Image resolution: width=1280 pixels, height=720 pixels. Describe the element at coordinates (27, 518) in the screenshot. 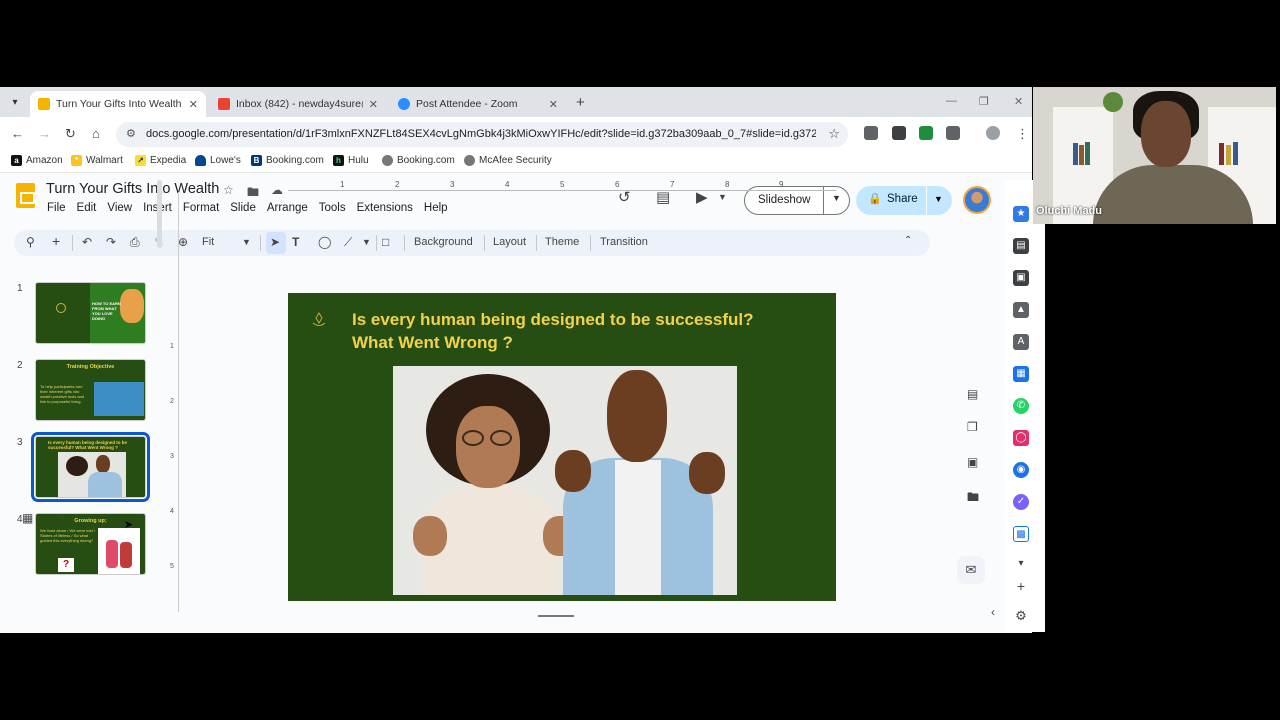

I see `grid-view-icon: ▦` at that location.